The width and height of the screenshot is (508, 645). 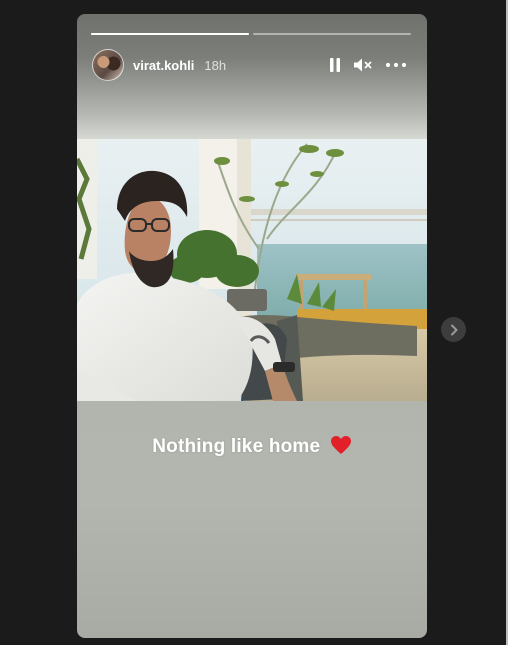 I want to click on speaker-muted-icon, so click(x=363, y=65).